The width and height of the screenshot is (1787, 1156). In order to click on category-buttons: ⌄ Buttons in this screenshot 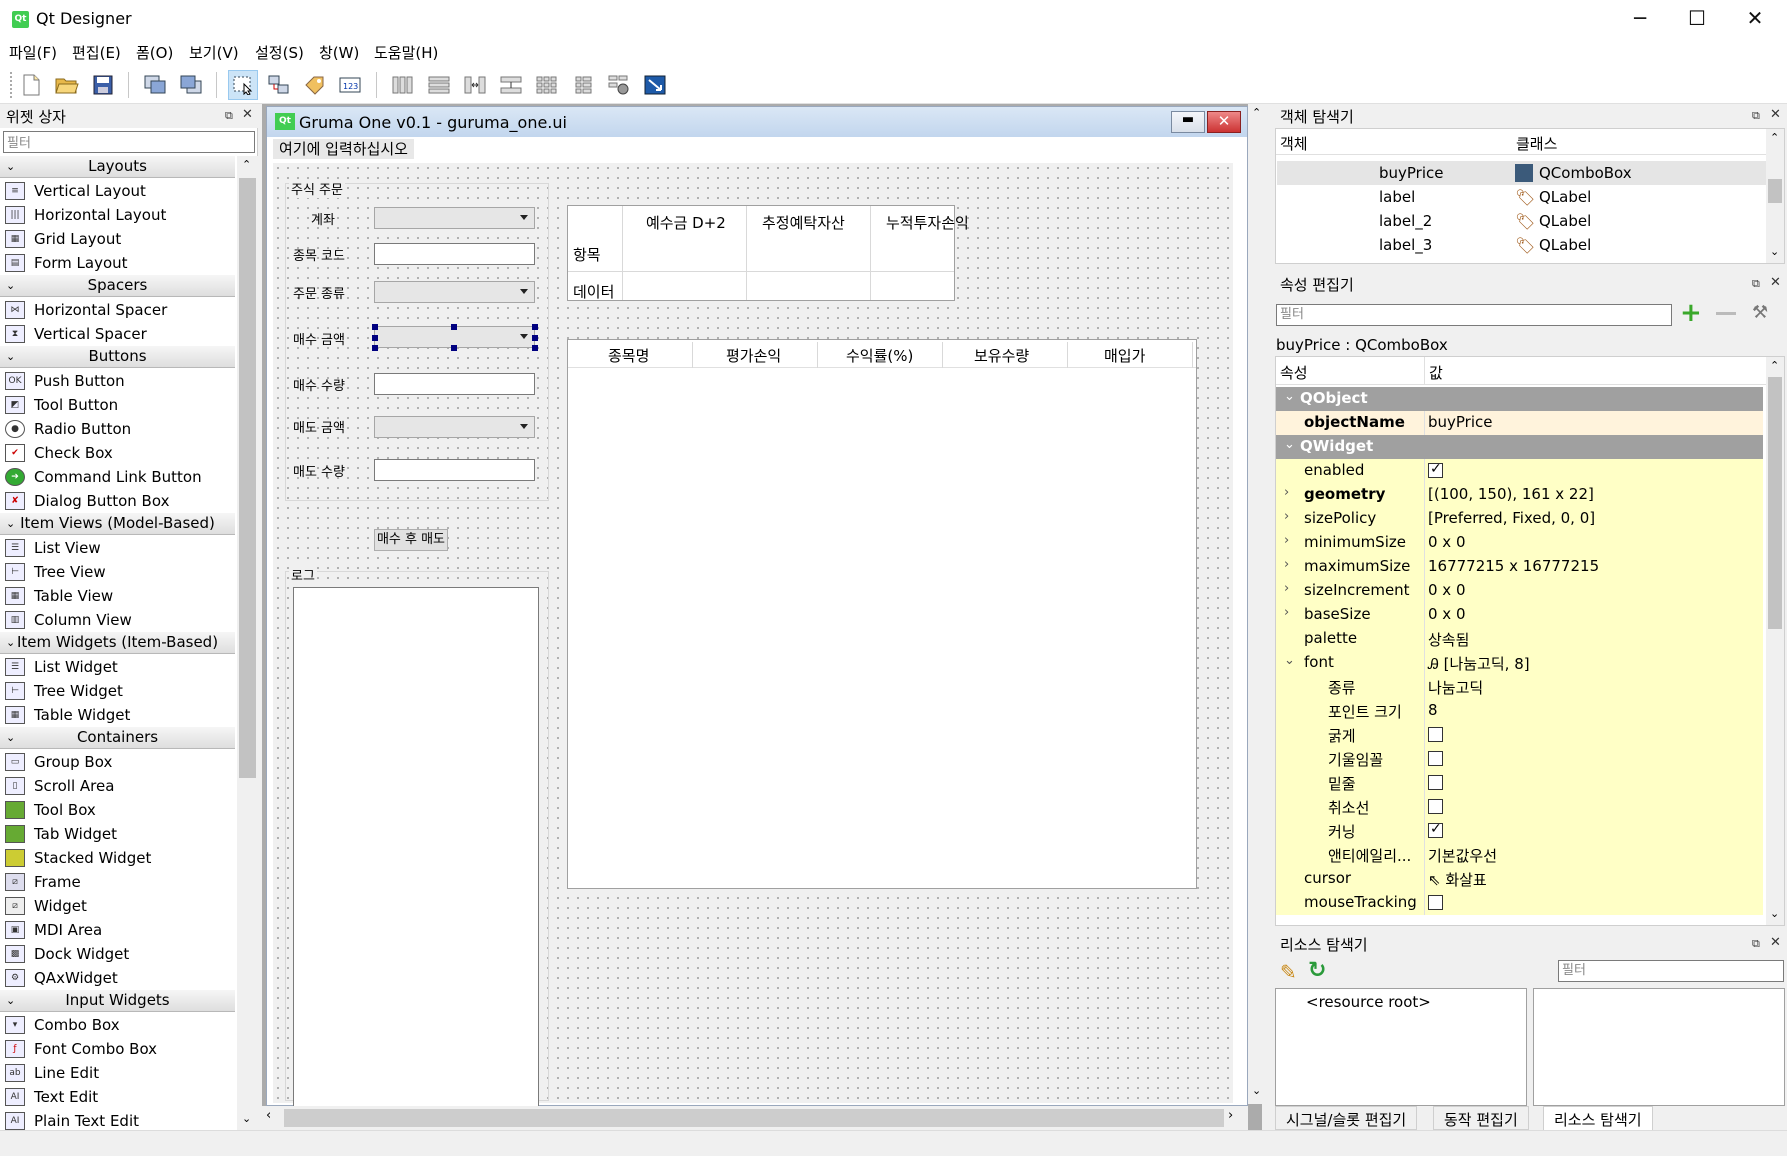, I will do `click(117, 357)`.